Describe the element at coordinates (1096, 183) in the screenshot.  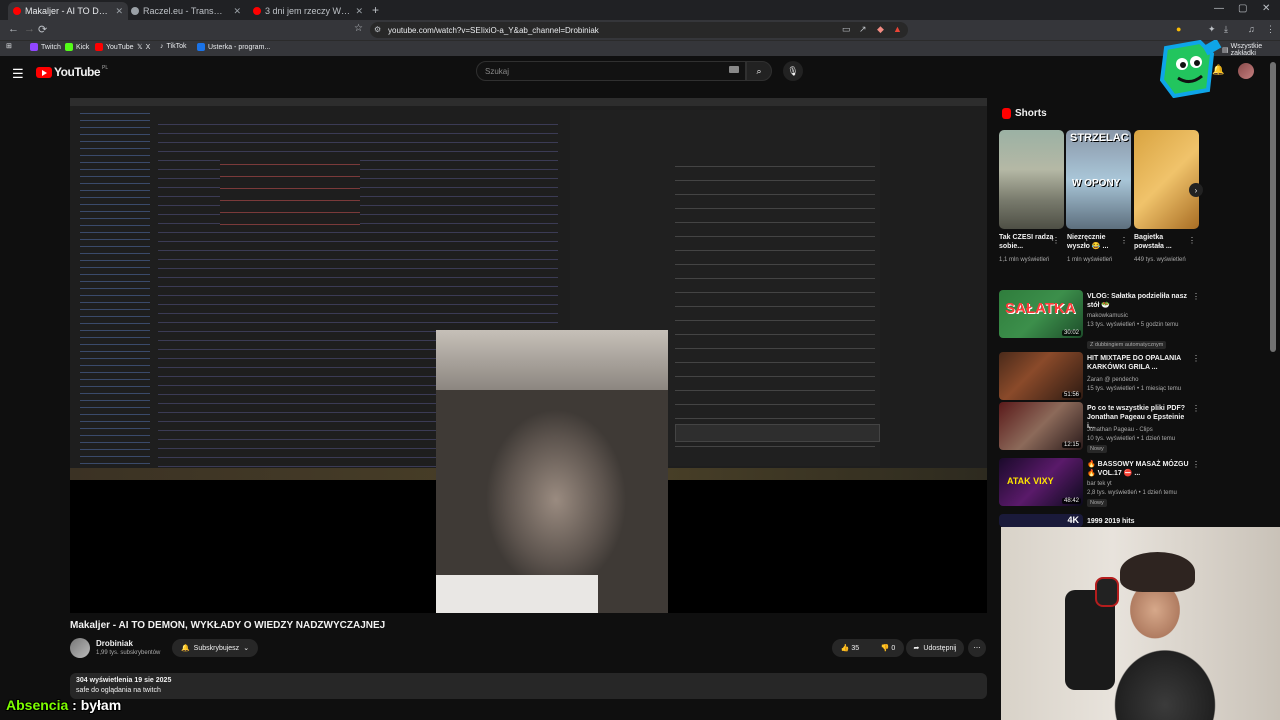
I see `short-overlay-text-2: W OPONY` at that location.